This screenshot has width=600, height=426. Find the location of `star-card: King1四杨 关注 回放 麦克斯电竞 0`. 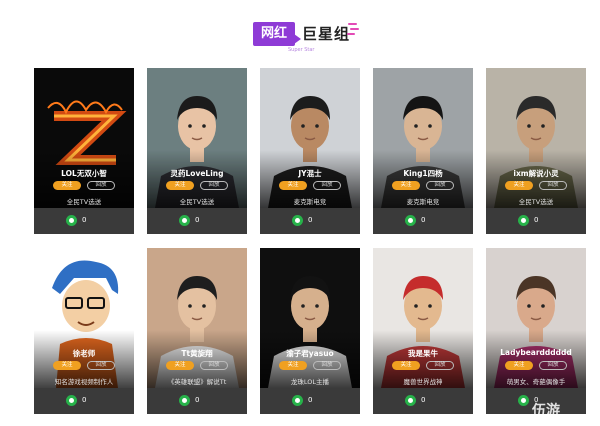

star-card: King1四杨 关注 回放 麦克斯电竞 0 is located at coordinates (423, 151).